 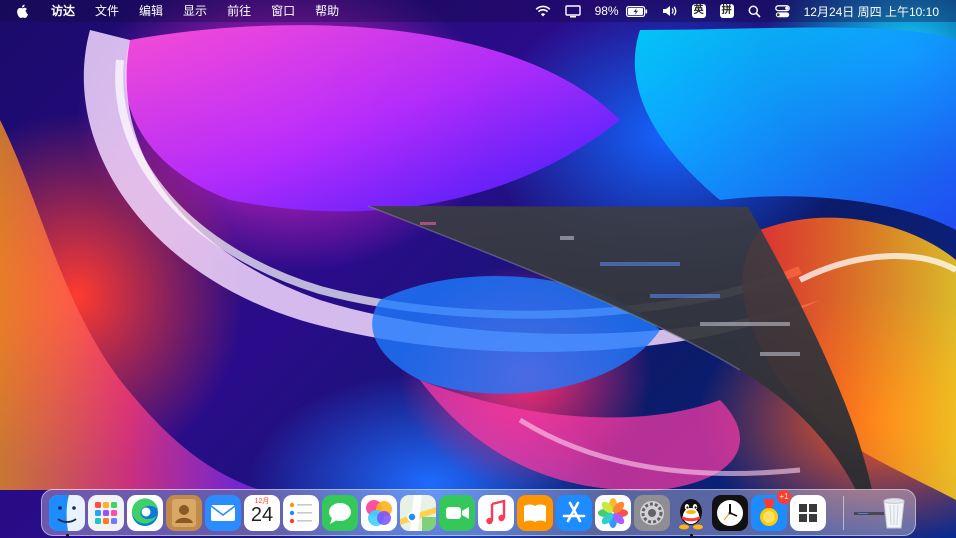 I want to click on music-icon, so click(x=496, y=513).